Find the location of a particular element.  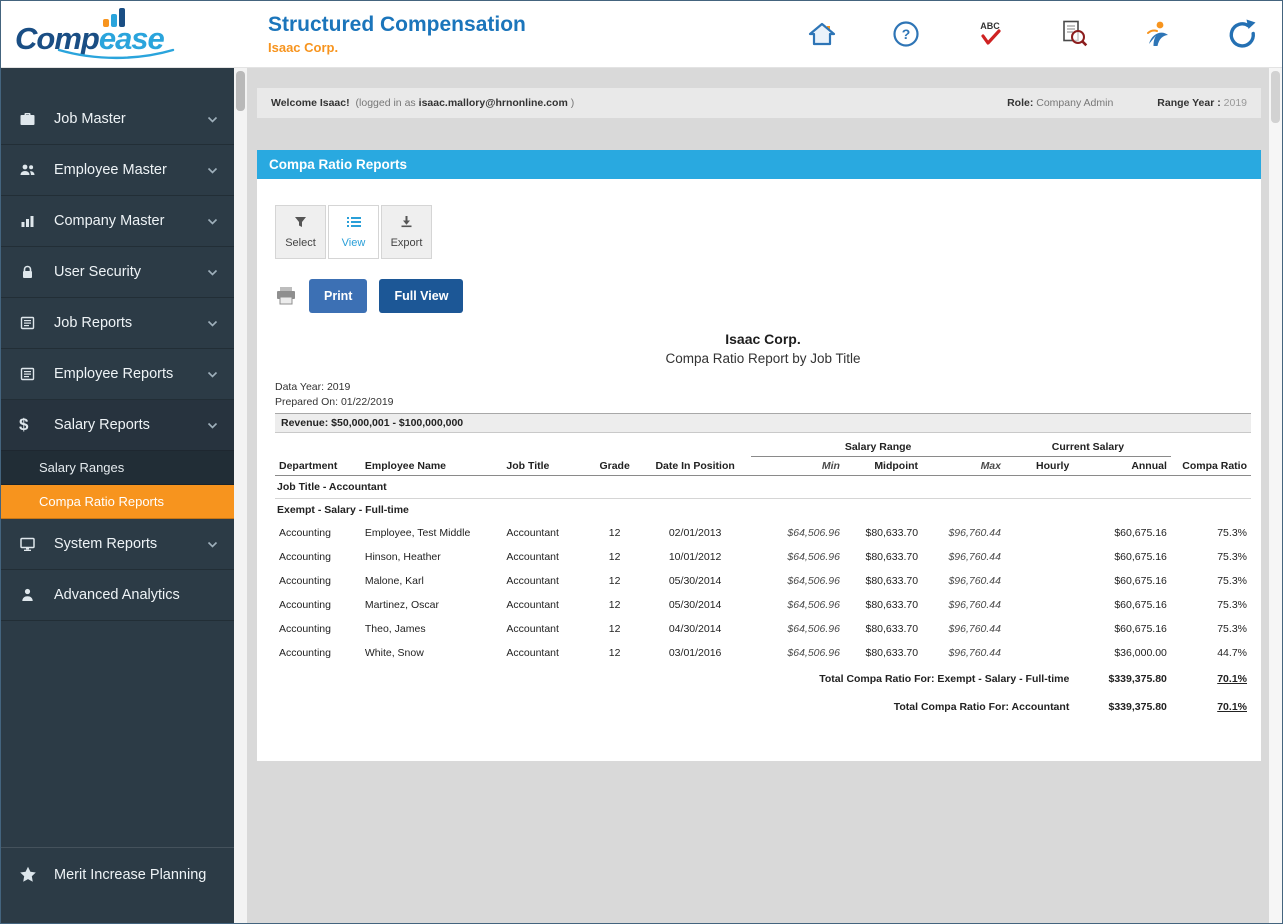

sidebar-item-employee-master: Employee Master is located at coordinates (117, 170).